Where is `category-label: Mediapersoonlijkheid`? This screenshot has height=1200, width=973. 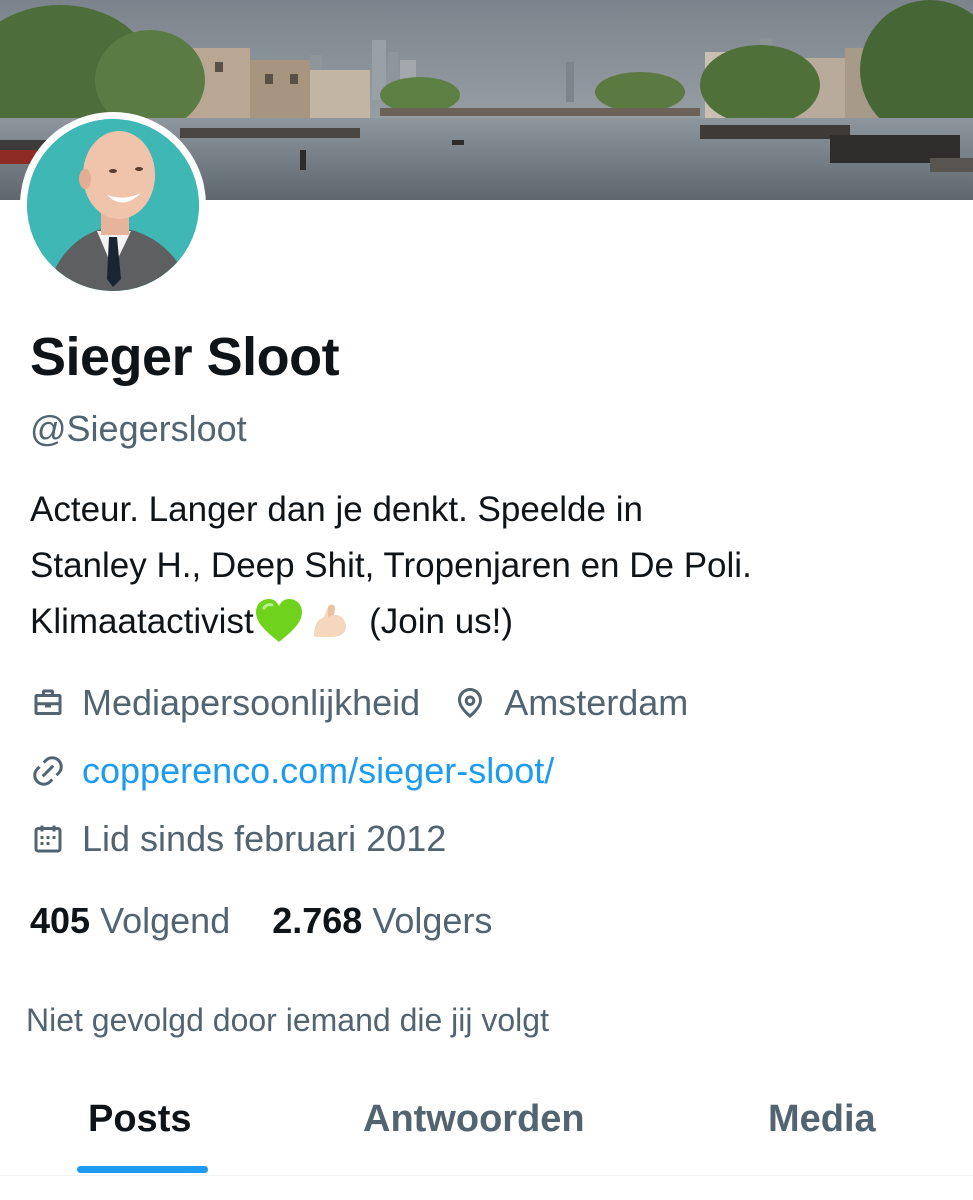
category-label: Mediapersoonlijkheid is located at coordinates (251, 702).